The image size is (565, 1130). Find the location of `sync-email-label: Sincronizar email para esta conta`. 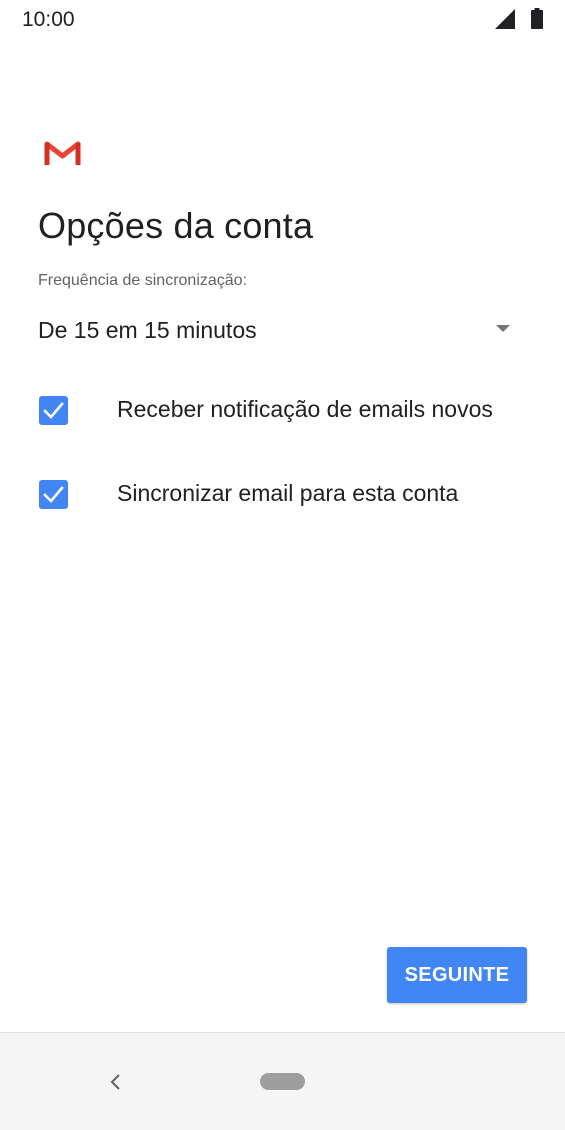

sync-email-label: Sincronizar email para esta conta is located at coordinates (288, 493).